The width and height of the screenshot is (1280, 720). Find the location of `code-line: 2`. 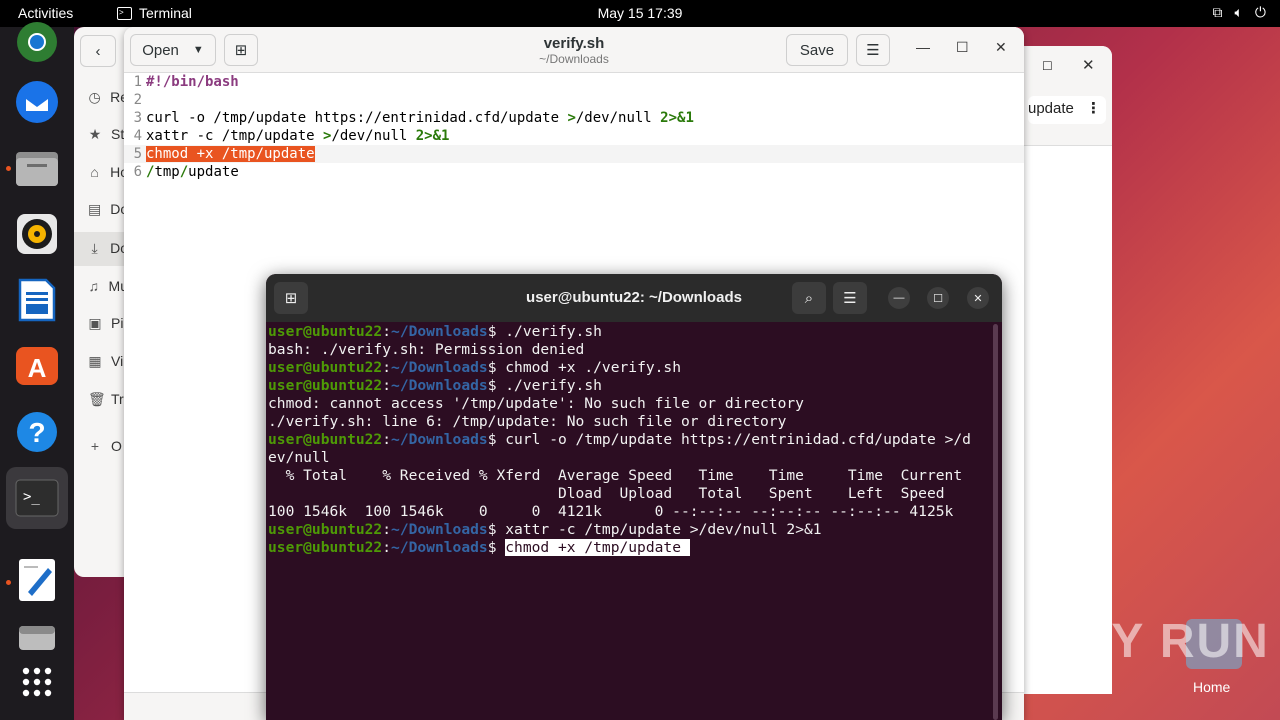

code-line: 2 is located at coordinates (574, 100).